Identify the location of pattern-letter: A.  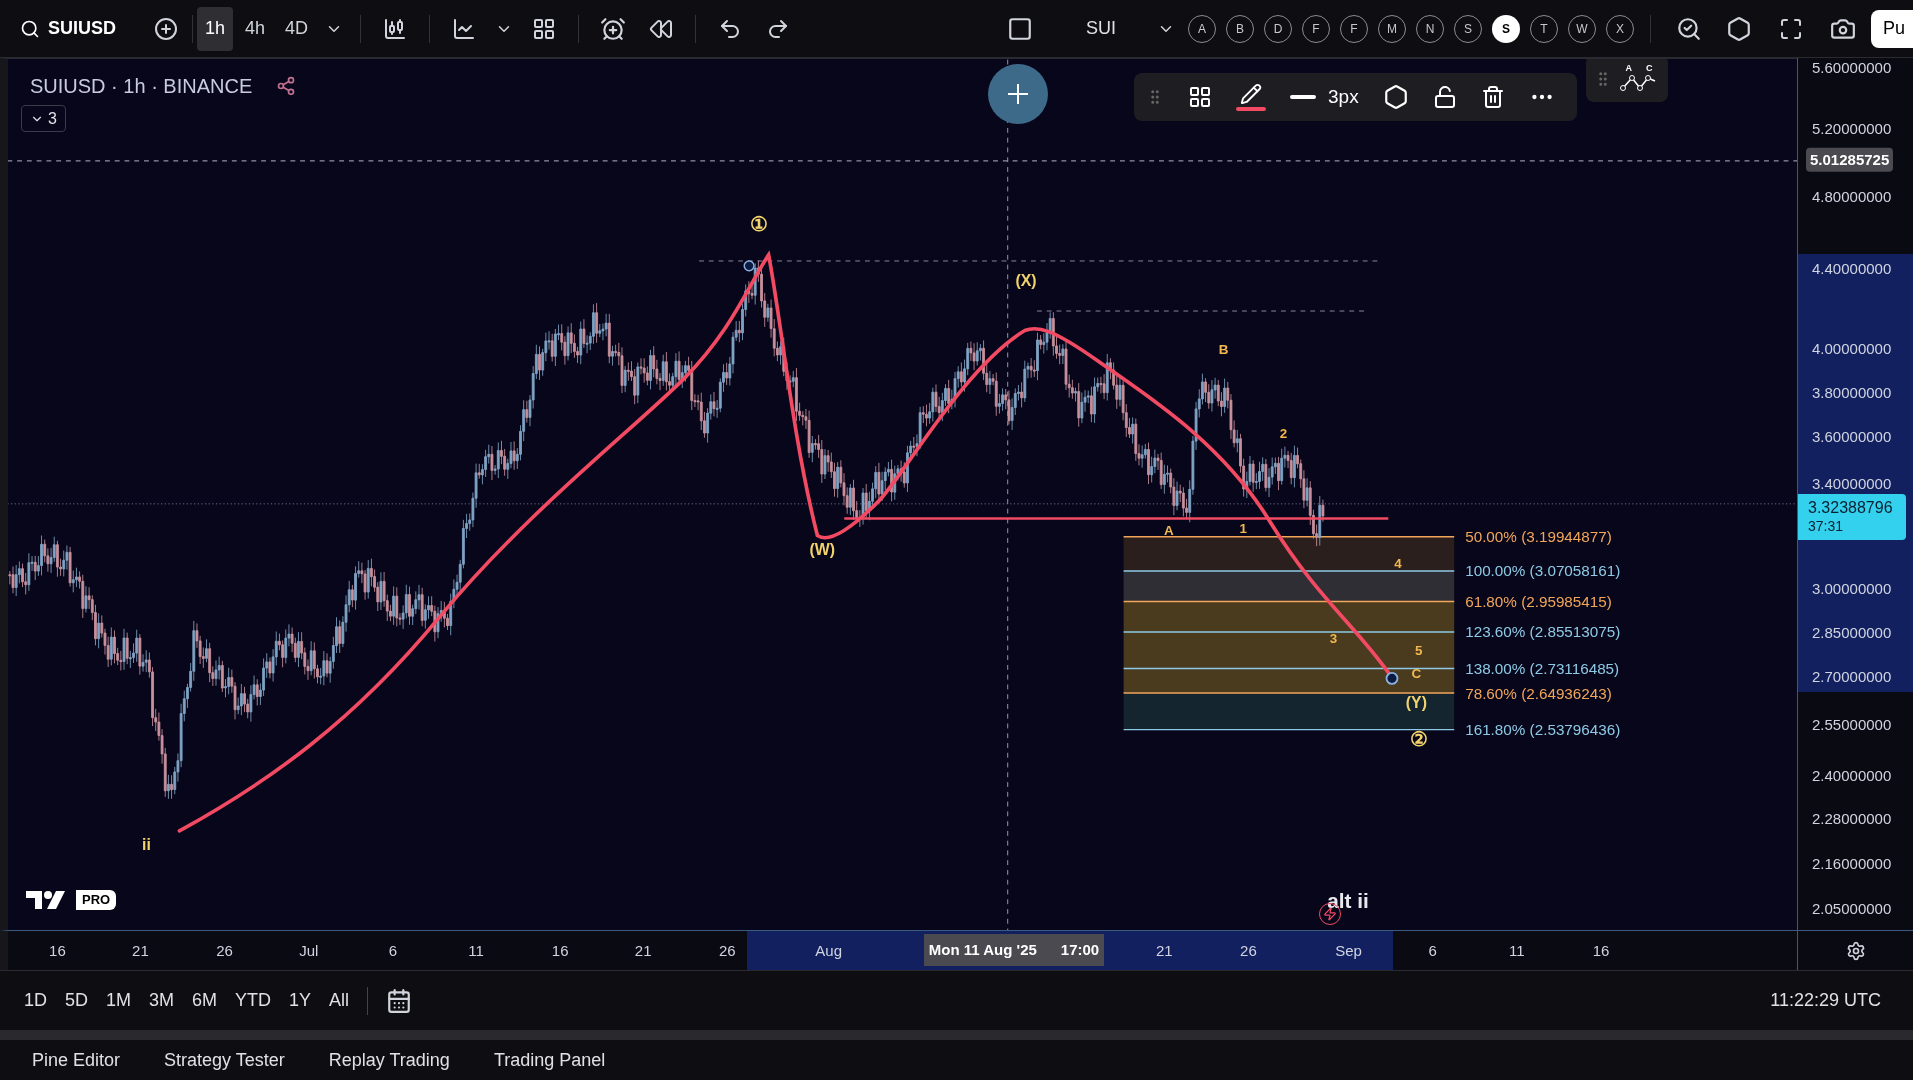
(1628, 68).